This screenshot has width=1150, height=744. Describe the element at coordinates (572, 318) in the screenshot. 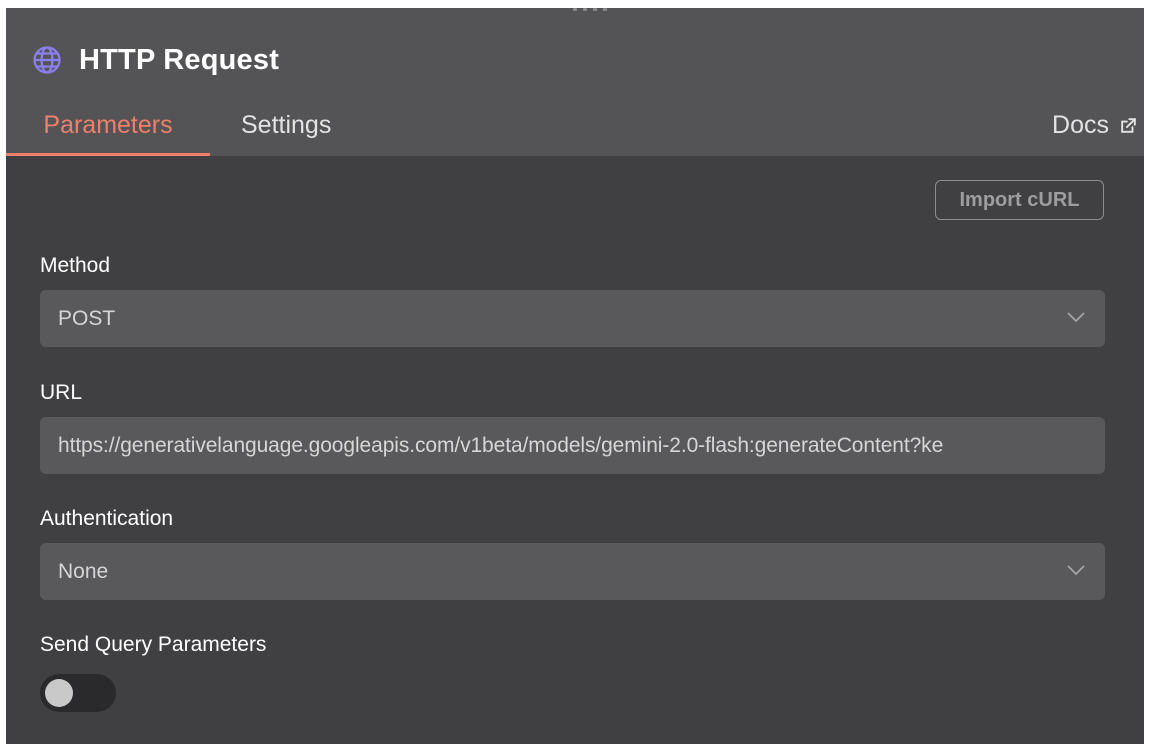

I see `method-select: POST` at that location.